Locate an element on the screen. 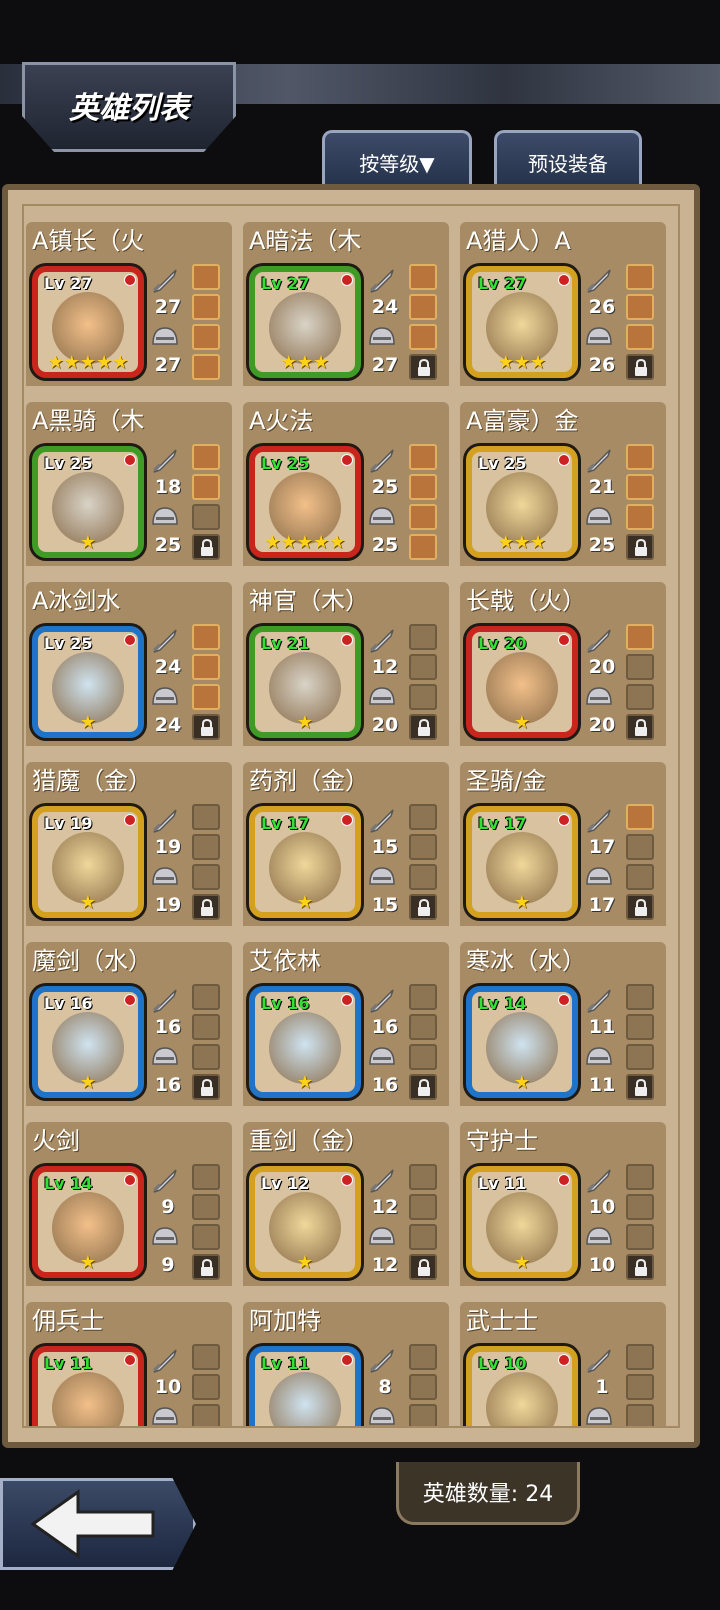 This screenshot has height=1610, width=720. hero-portrait: Lv 10★ is located at coordinates (522, 1386).